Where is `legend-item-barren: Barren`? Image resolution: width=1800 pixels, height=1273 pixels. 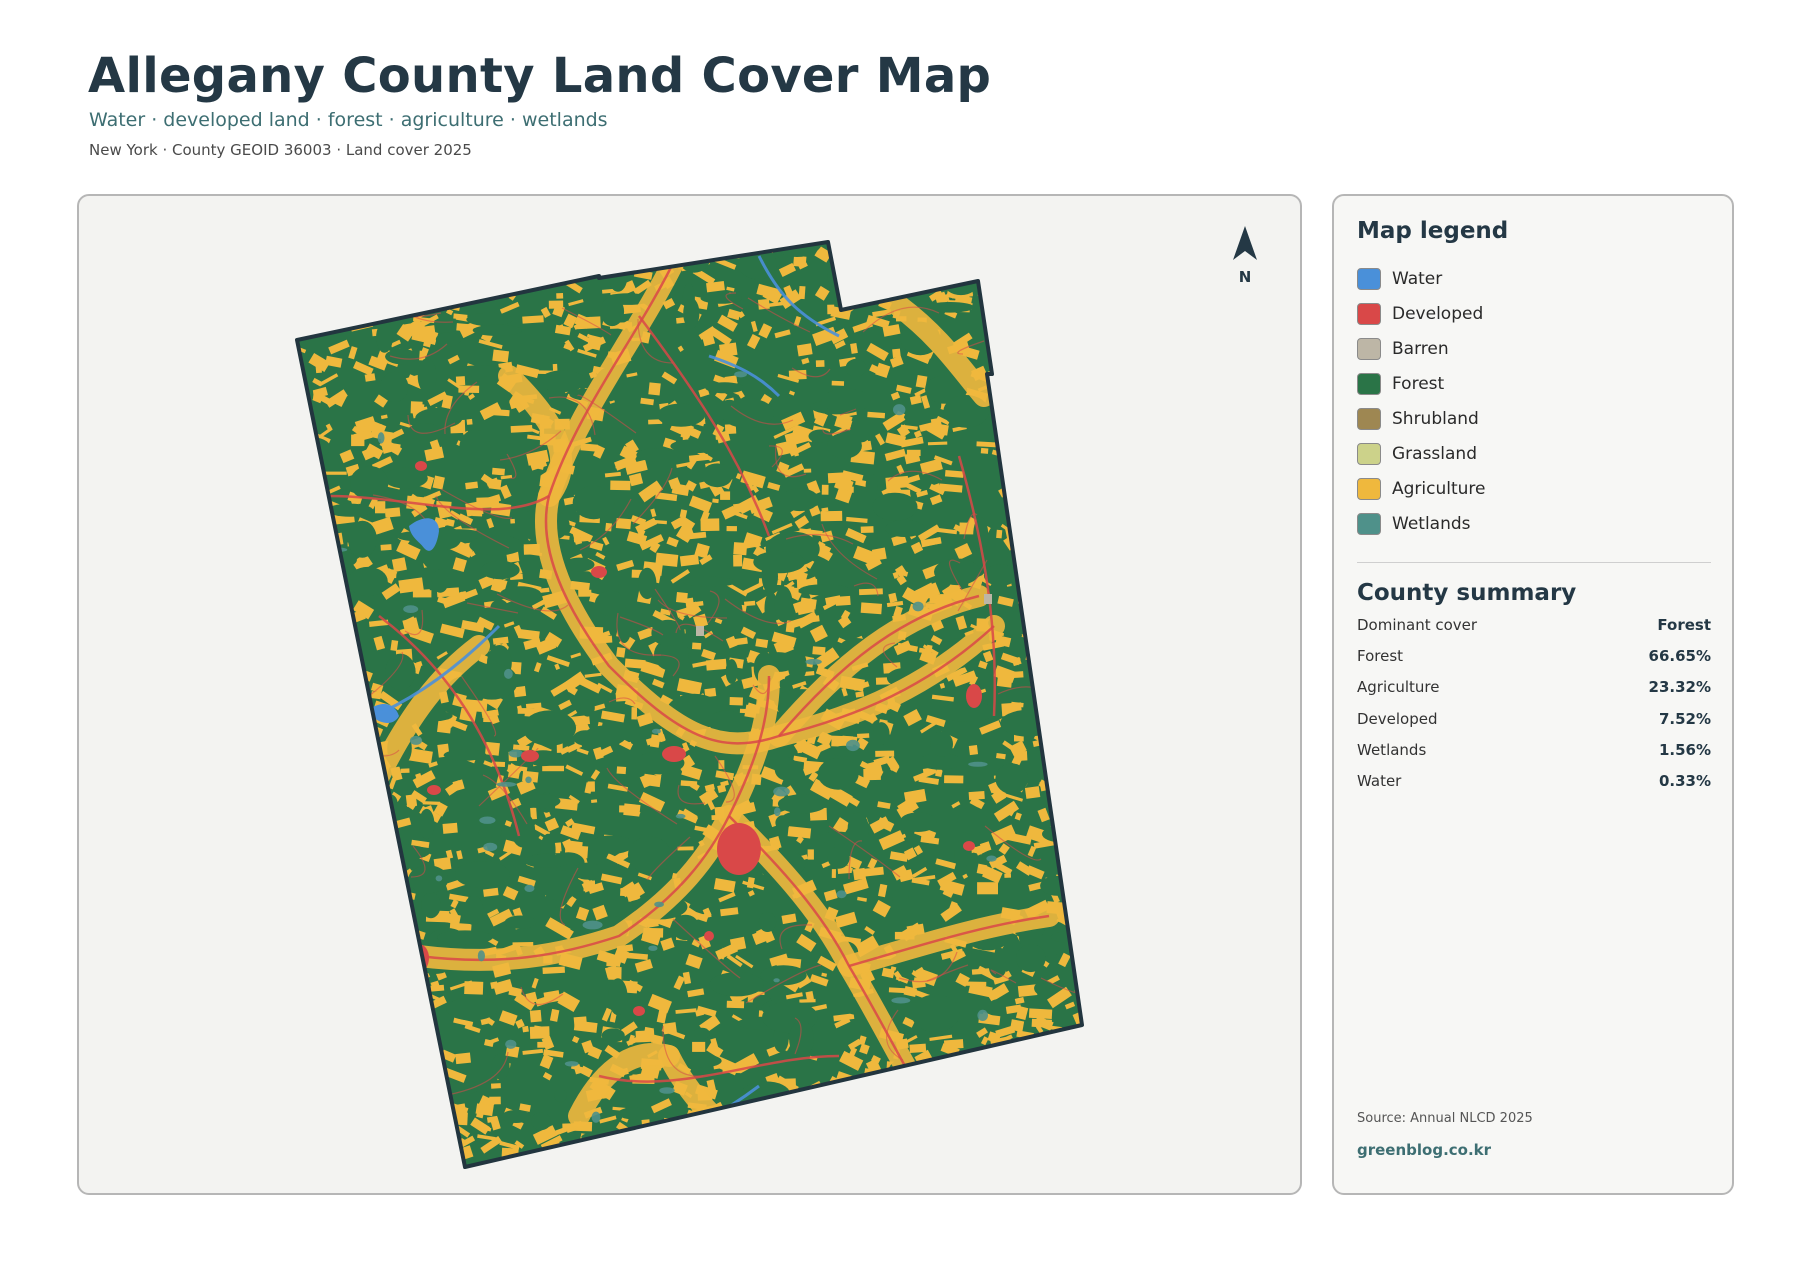 legend-item-barren: Barren is located at coordinates (1421, 348).